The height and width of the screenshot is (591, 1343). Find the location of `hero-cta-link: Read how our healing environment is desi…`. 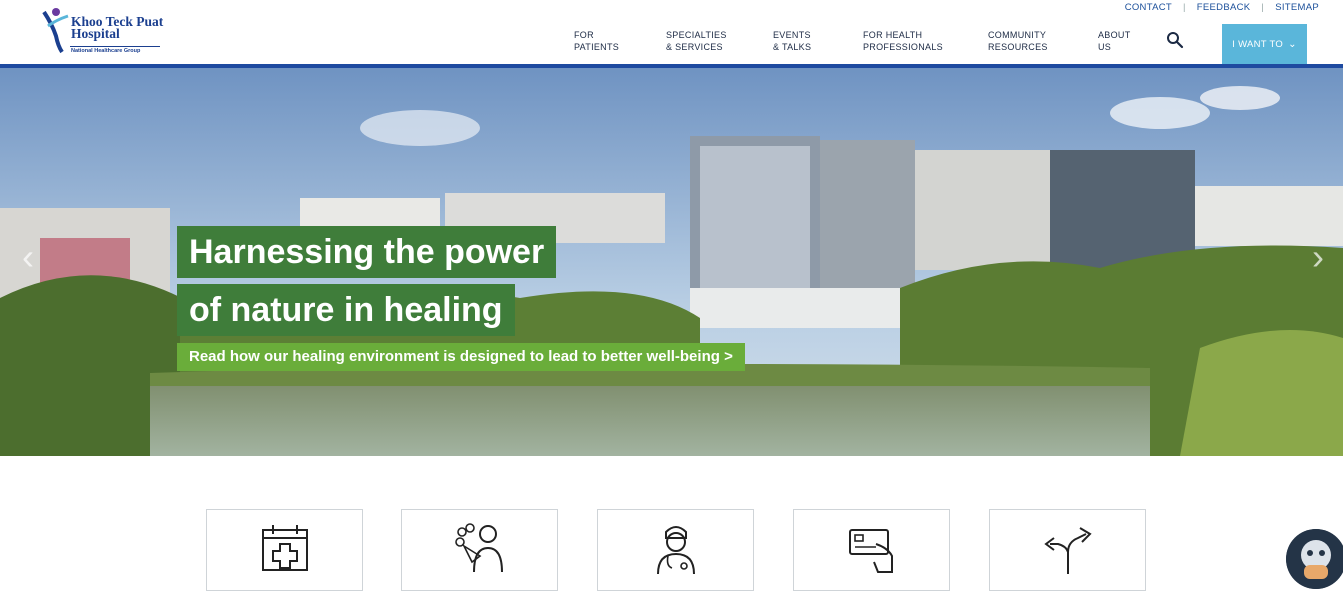

hero-cta-link: Read how our healing environment is desi… is located at coordinates (461, 357).